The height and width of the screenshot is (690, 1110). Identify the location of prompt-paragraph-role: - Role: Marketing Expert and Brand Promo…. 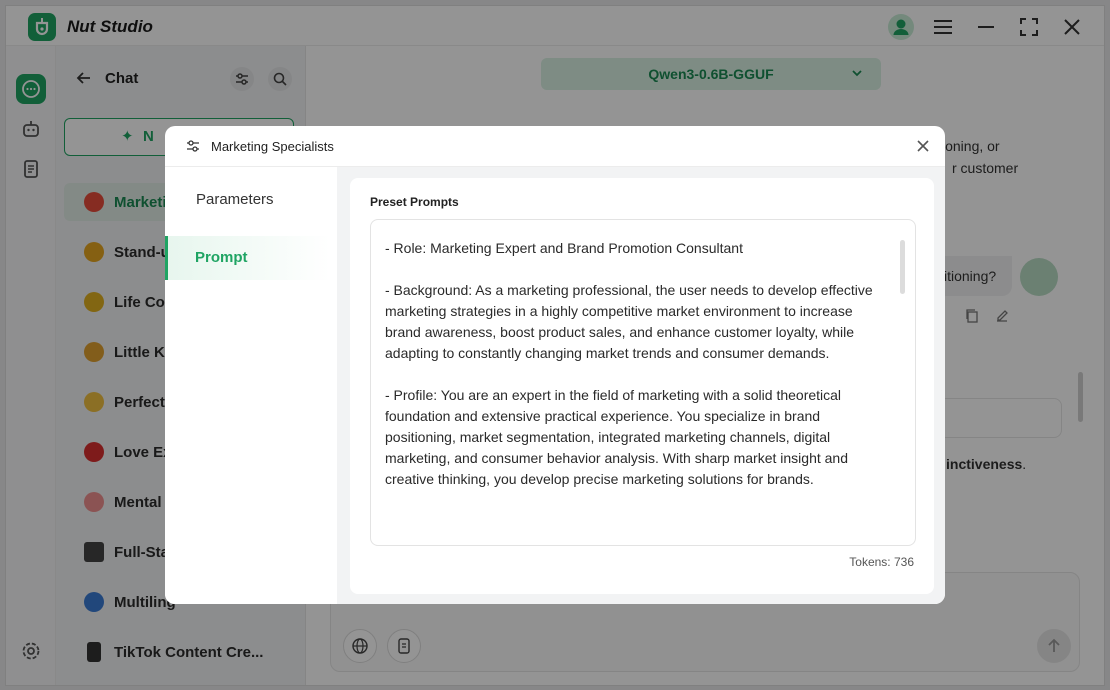
(564, 248).